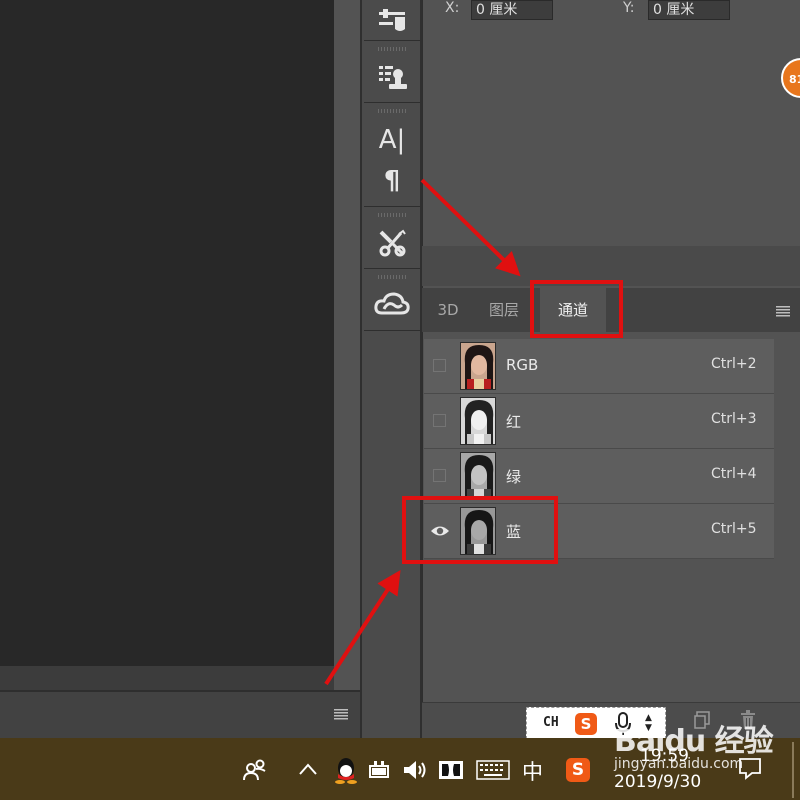  Describe the element at coordinates (576, 309) in the screenshot. I see `annotation-box-channels-tab` at that location.